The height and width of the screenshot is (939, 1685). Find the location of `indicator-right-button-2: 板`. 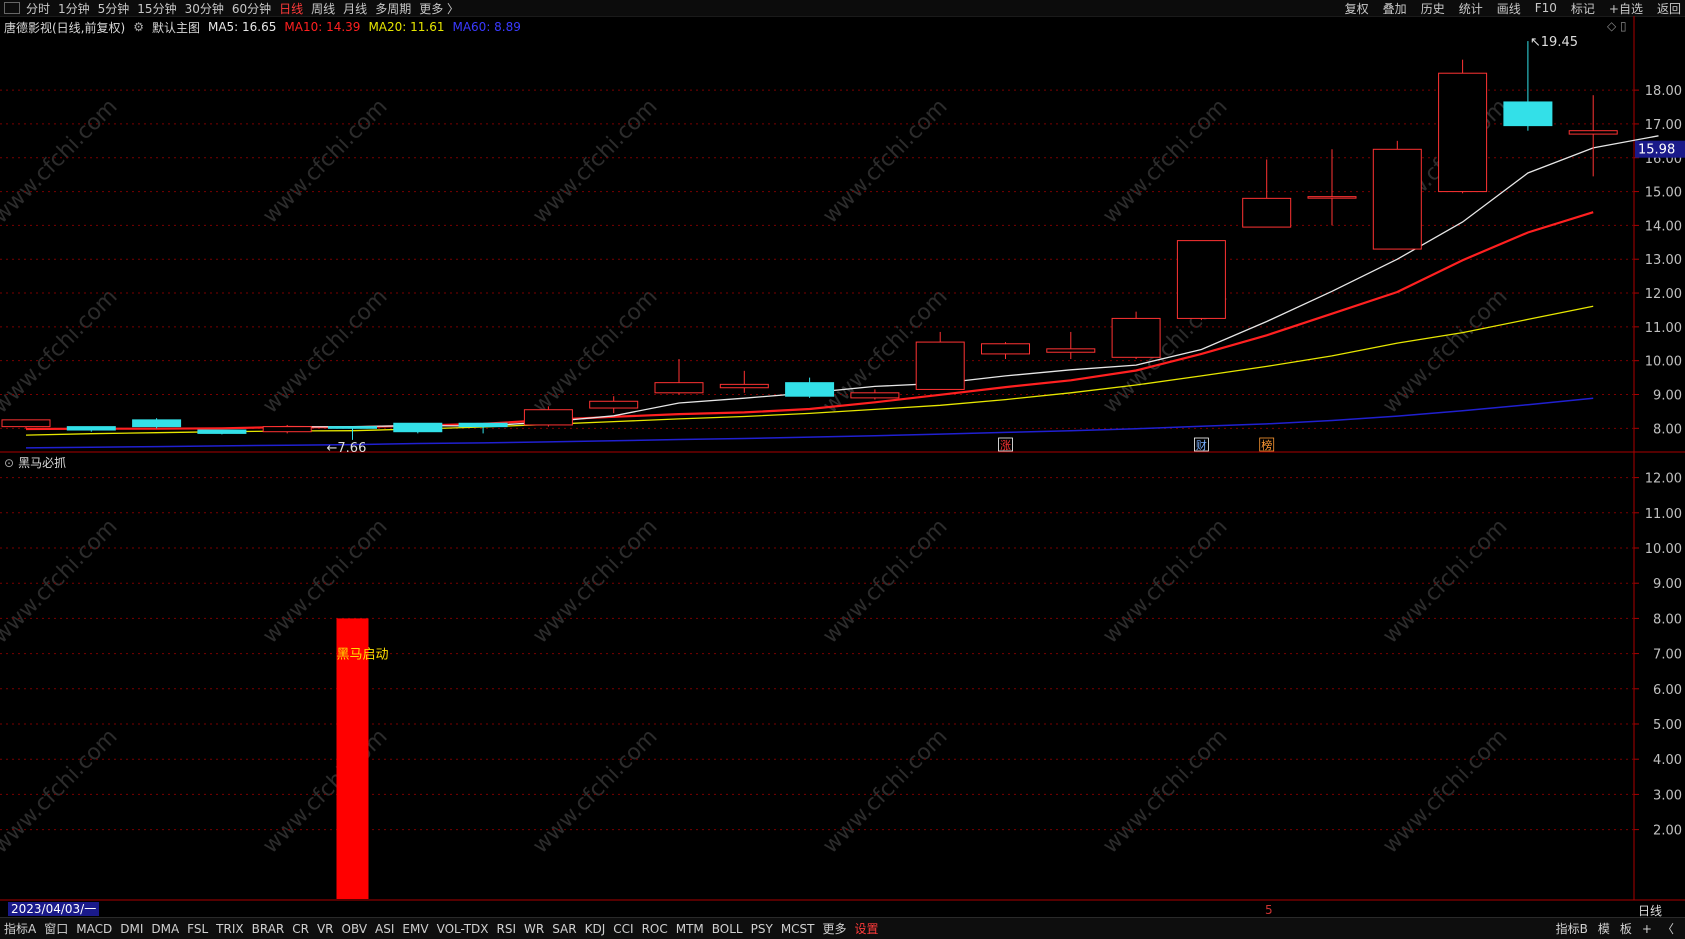

indicator-right-button-2: 板 is located at coordinates (1626, 928).